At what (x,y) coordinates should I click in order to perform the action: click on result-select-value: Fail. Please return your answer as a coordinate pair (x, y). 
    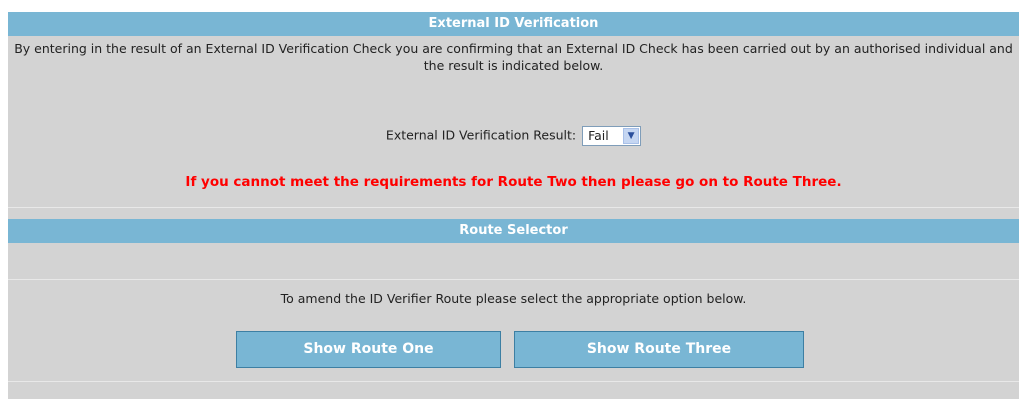
    Looking at the image, I should click on (598, 135).